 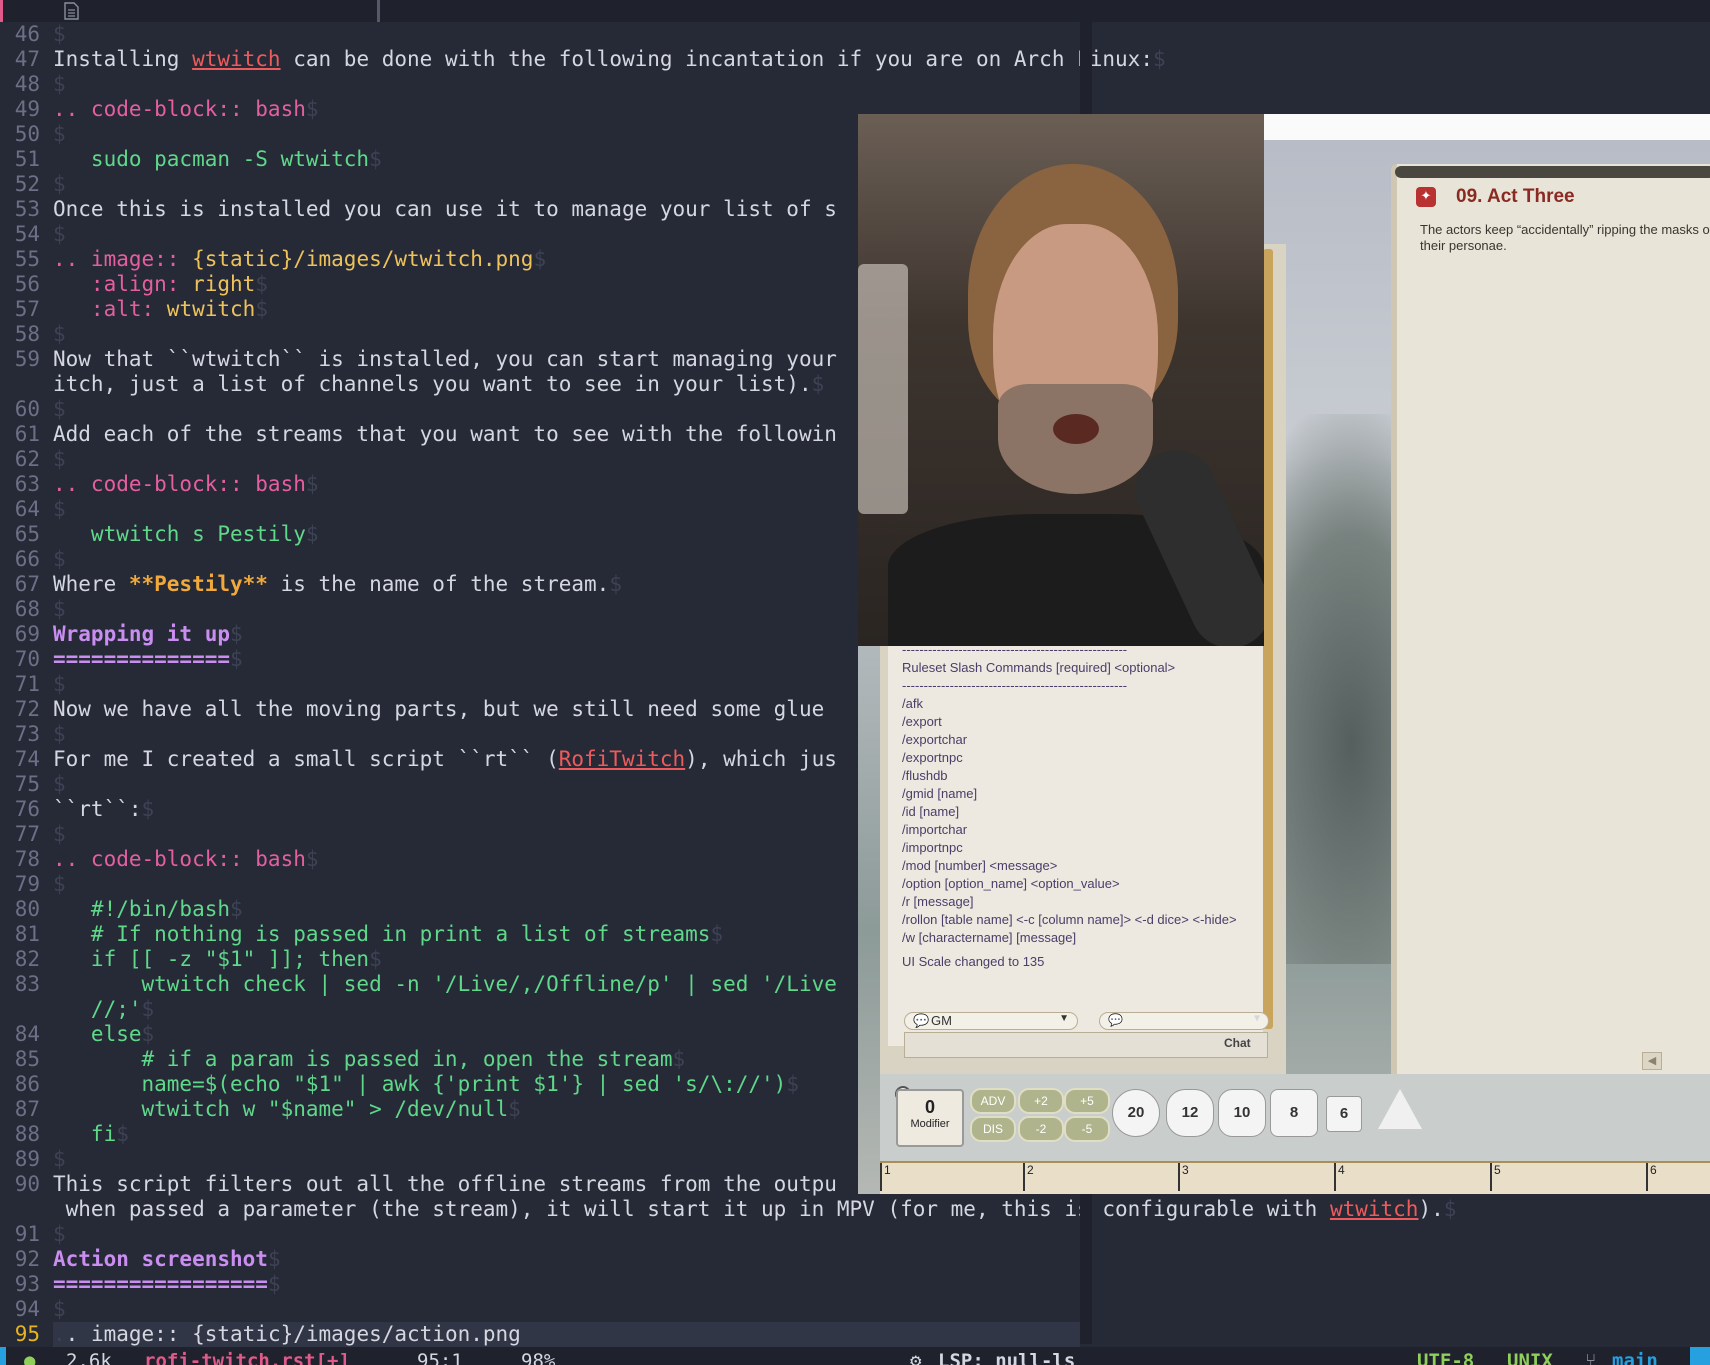 What do you see at coordinates (540, 1334) in the screenshot?
I see `editor-line: 95.. image:: {static}/images/action.png` at bounding box center [540, 1334].